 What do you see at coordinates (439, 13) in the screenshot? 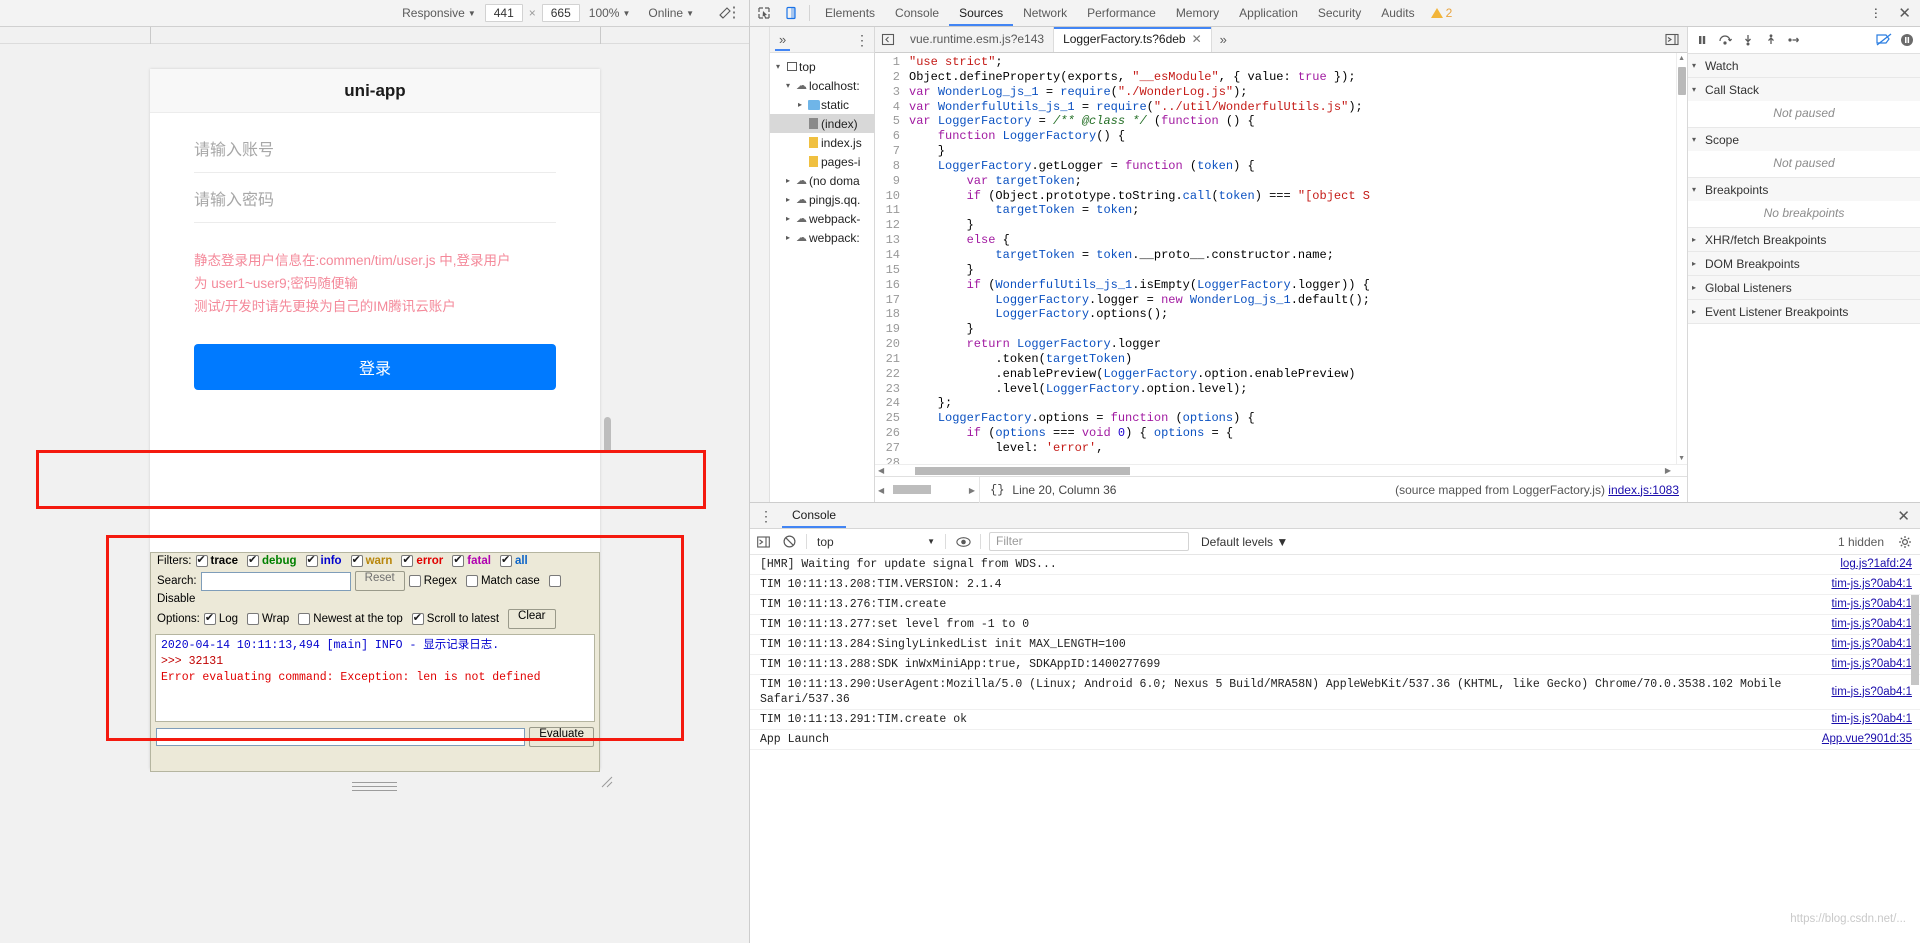
I see `device-select: Responsive ▼` at bounding box center [439, 13].